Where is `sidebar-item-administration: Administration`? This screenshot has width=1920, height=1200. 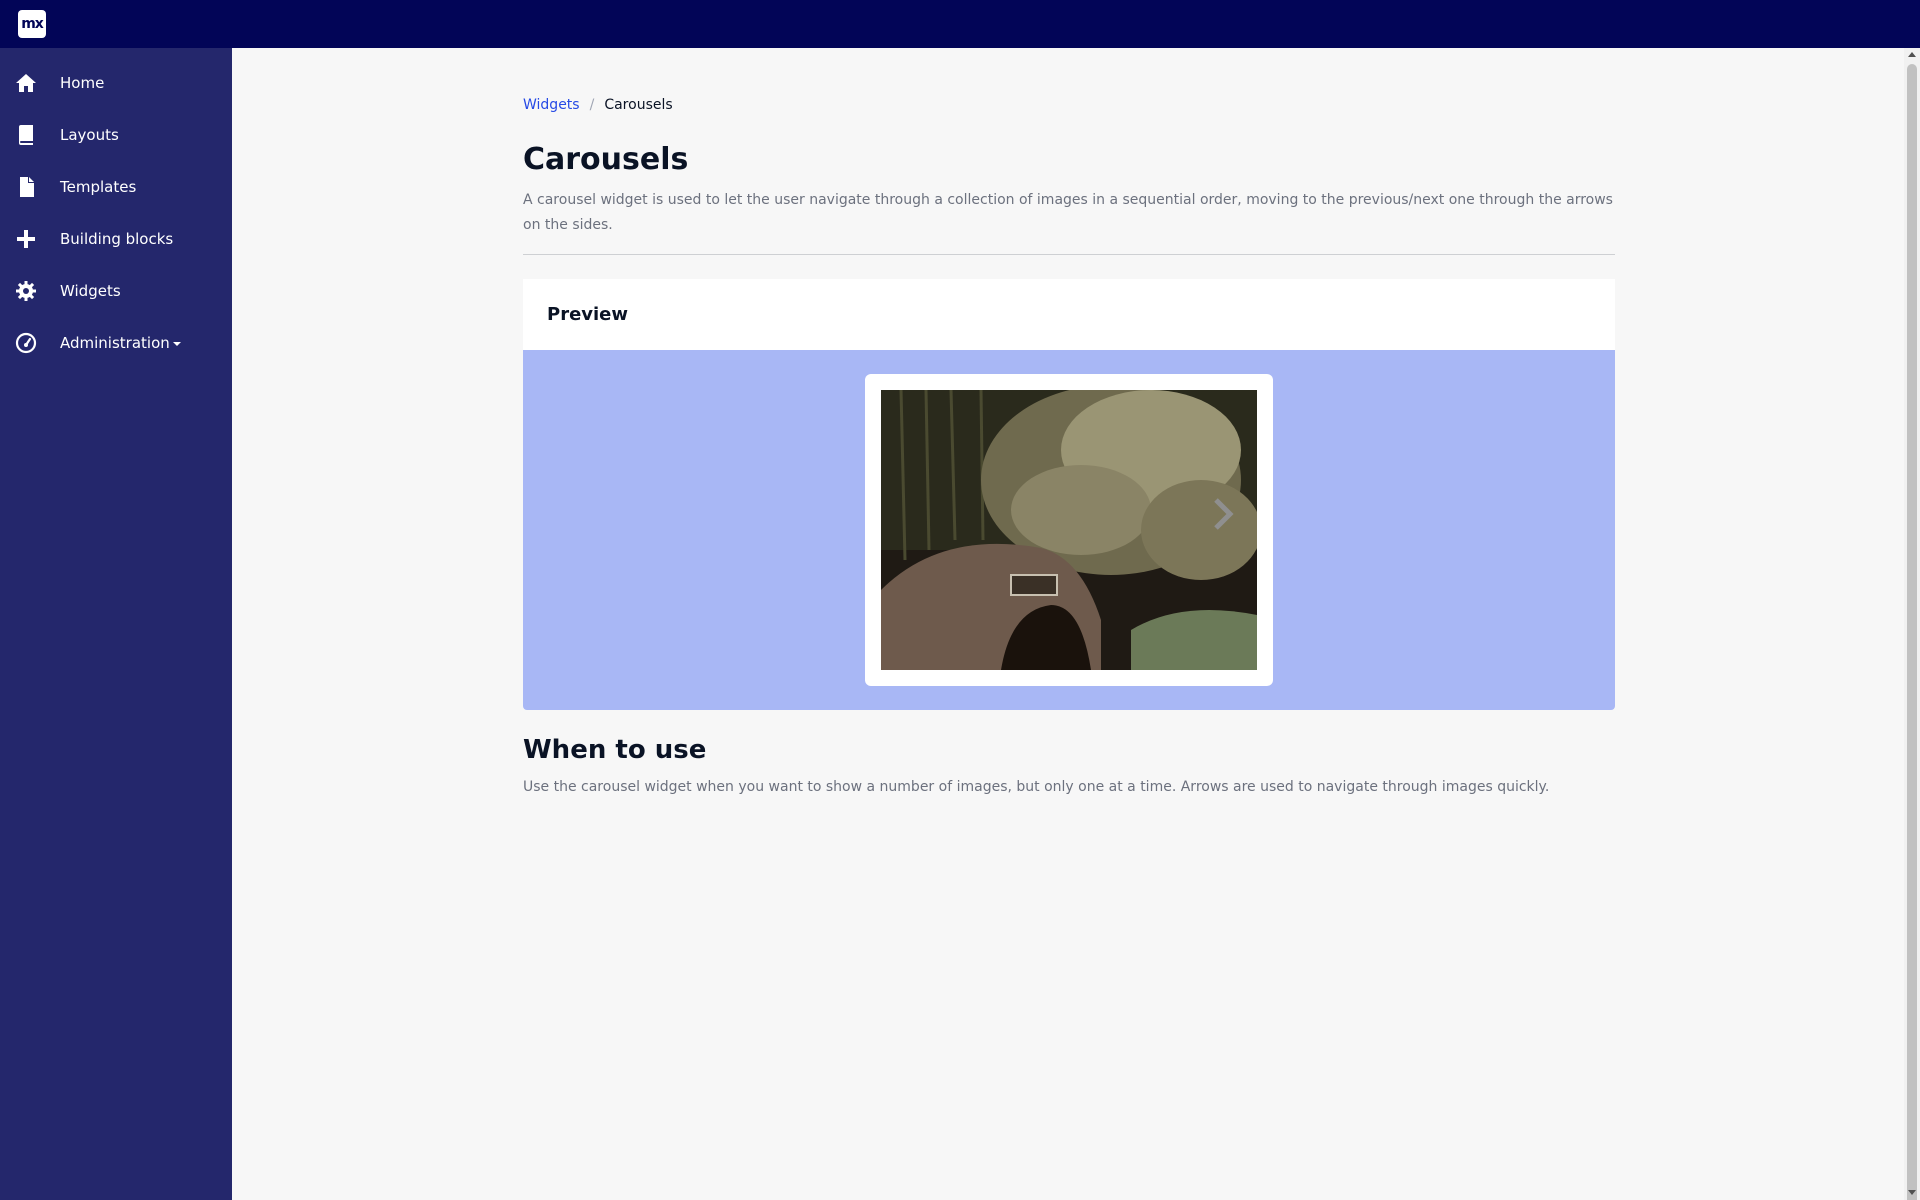
sidebar-item-administration: Administration is located at coordinates (116, 343).